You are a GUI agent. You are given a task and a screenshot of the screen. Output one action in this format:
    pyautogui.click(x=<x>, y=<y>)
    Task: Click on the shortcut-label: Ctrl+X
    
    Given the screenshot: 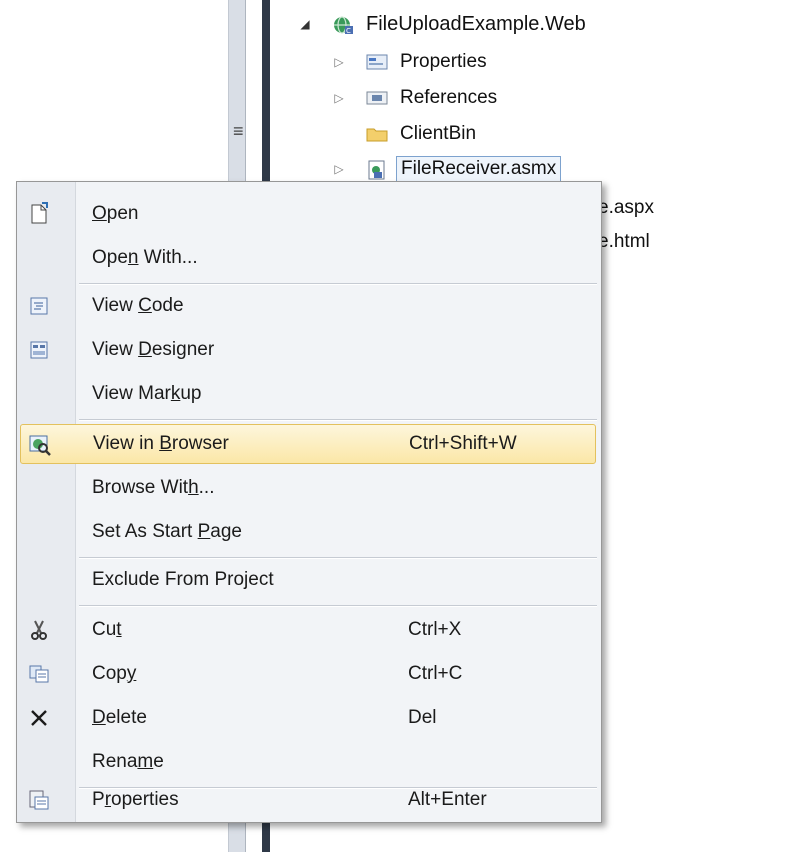 What is the action you would take?
    pyautogui.click(x=435, y=629)
    